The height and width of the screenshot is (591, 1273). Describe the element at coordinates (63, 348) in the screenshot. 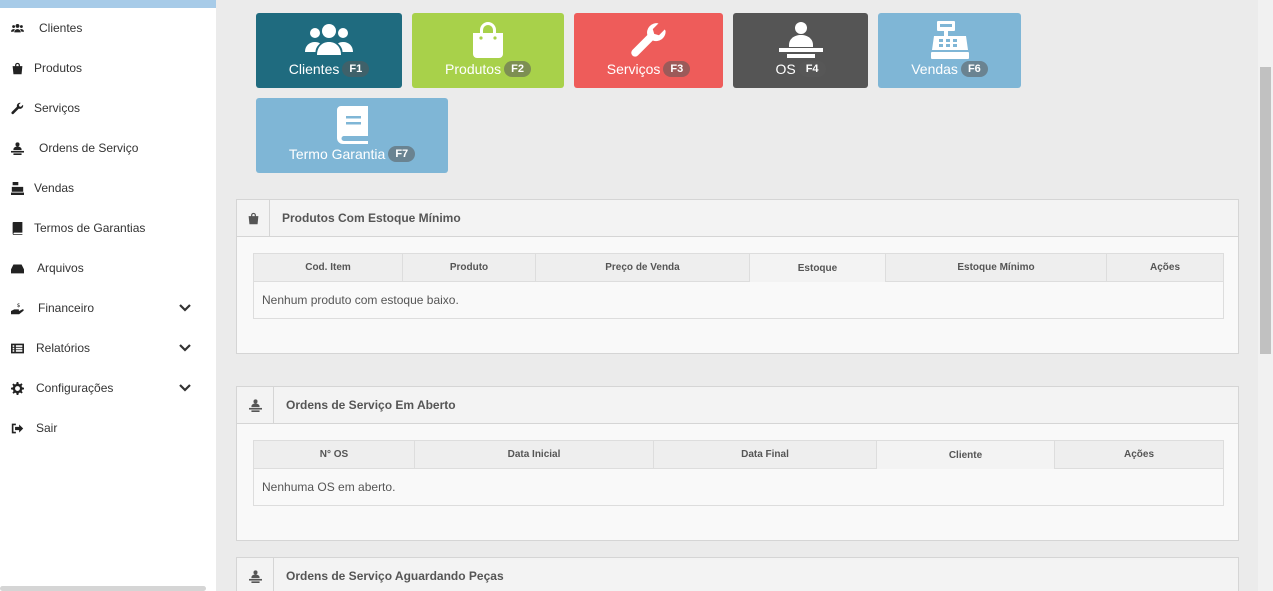

I see `sidebar-item-label: Relatórios` at that location.